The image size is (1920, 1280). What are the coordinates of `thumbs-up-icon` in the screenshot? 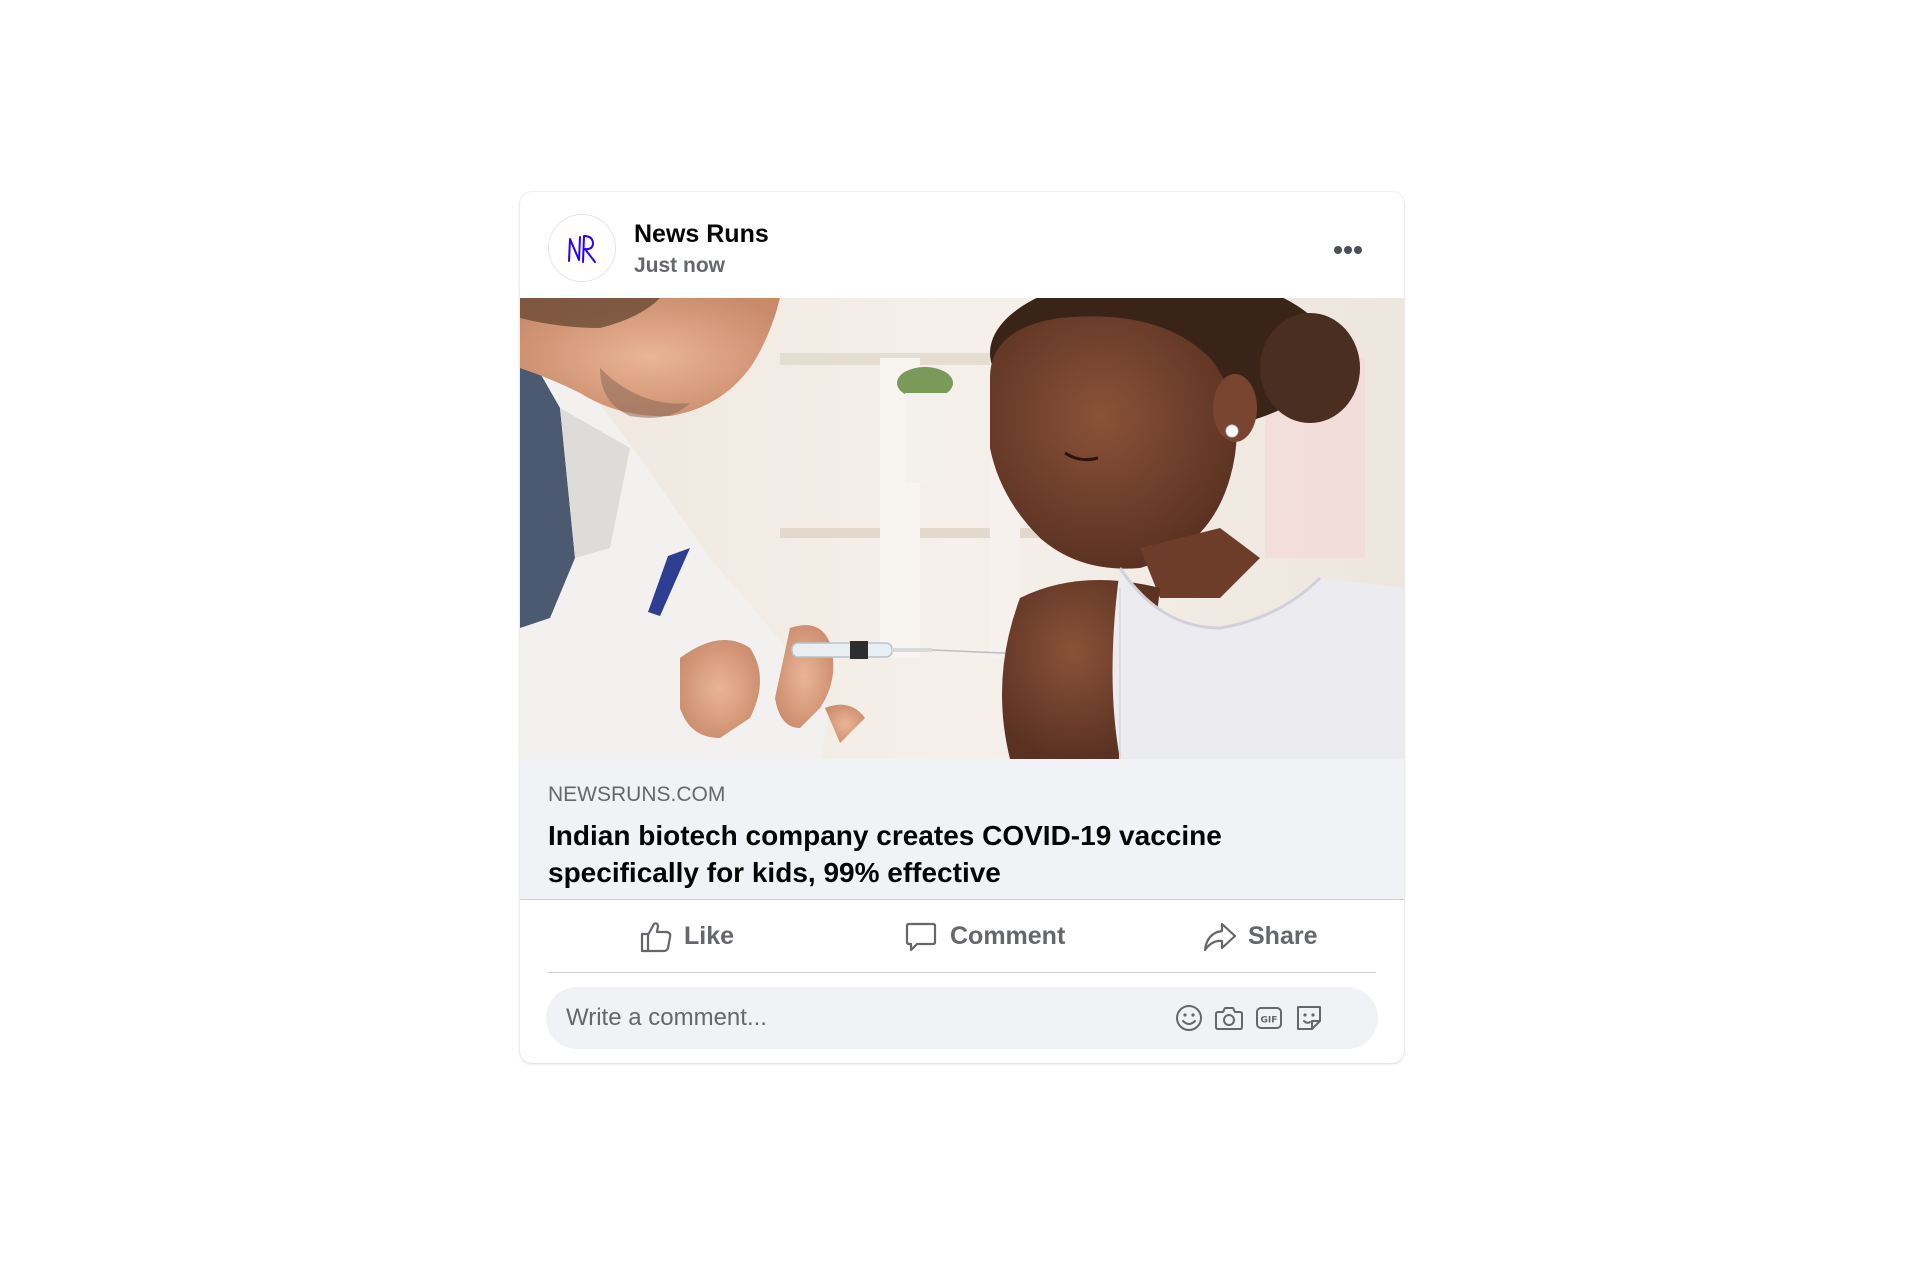 It's located at (656, 937).